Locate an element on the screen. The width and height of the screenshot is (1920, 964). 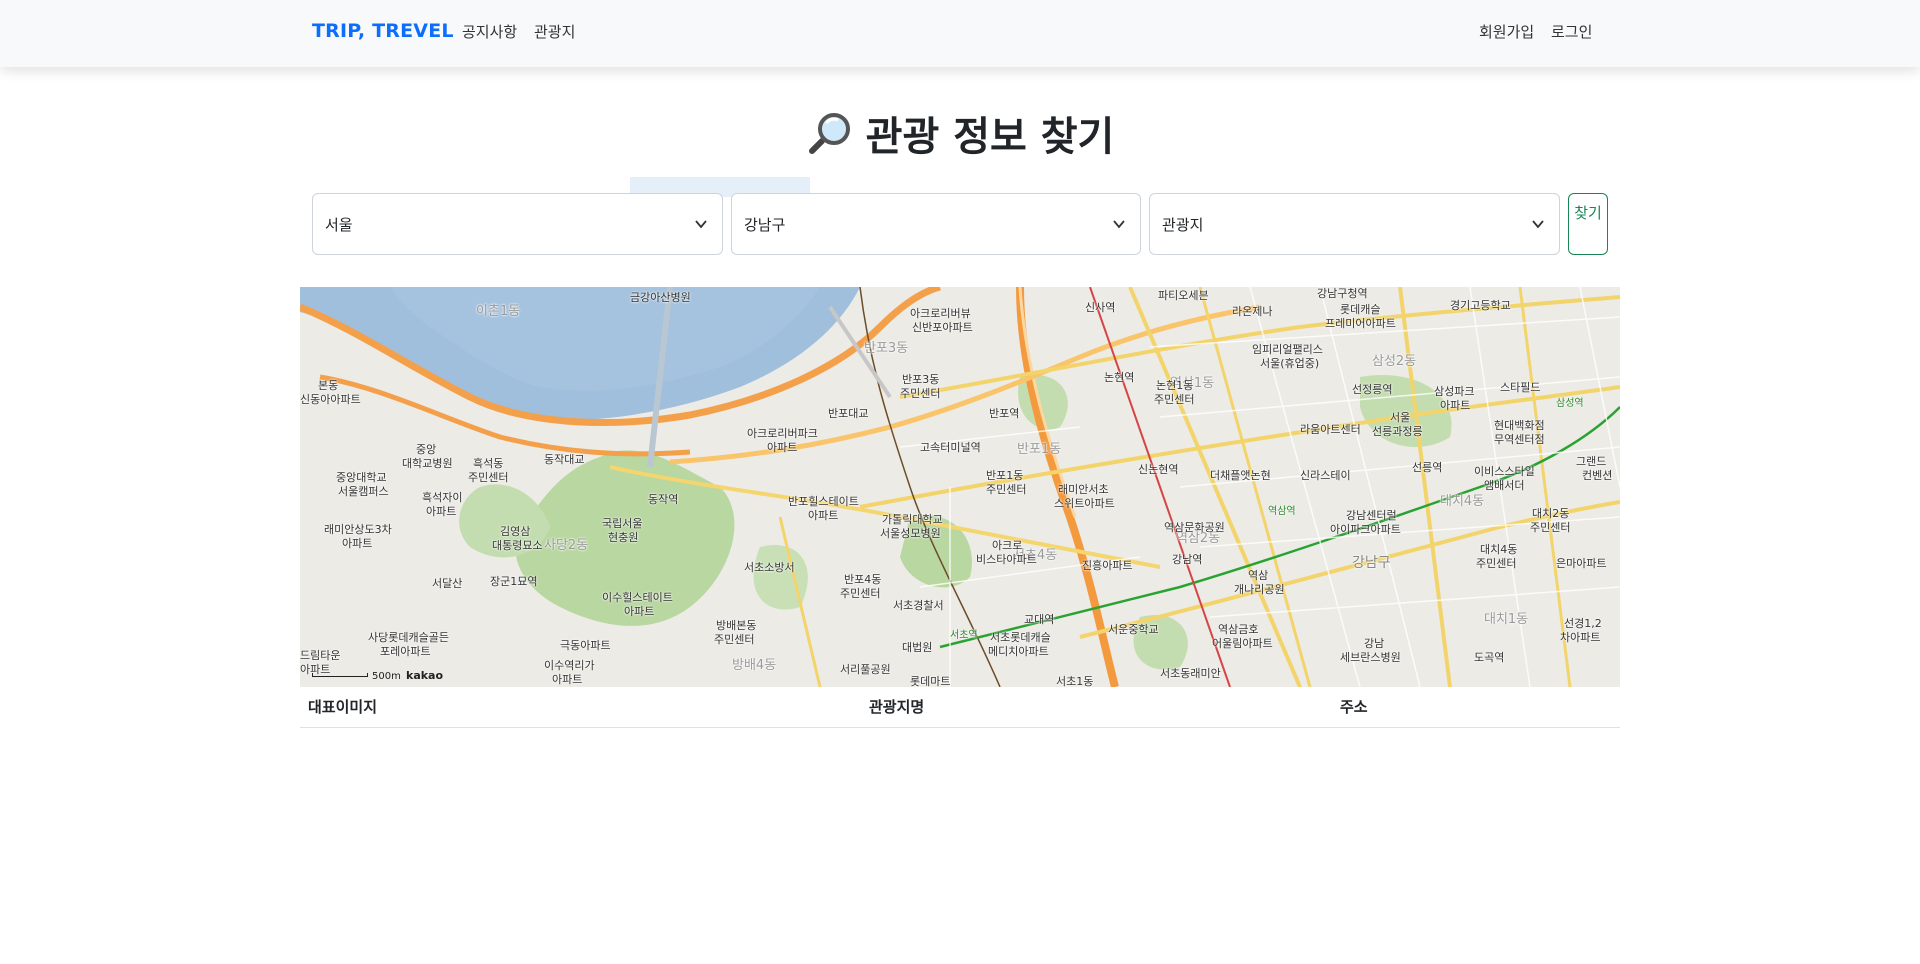
city-select: 서울 is located at coordinates (517, 224).